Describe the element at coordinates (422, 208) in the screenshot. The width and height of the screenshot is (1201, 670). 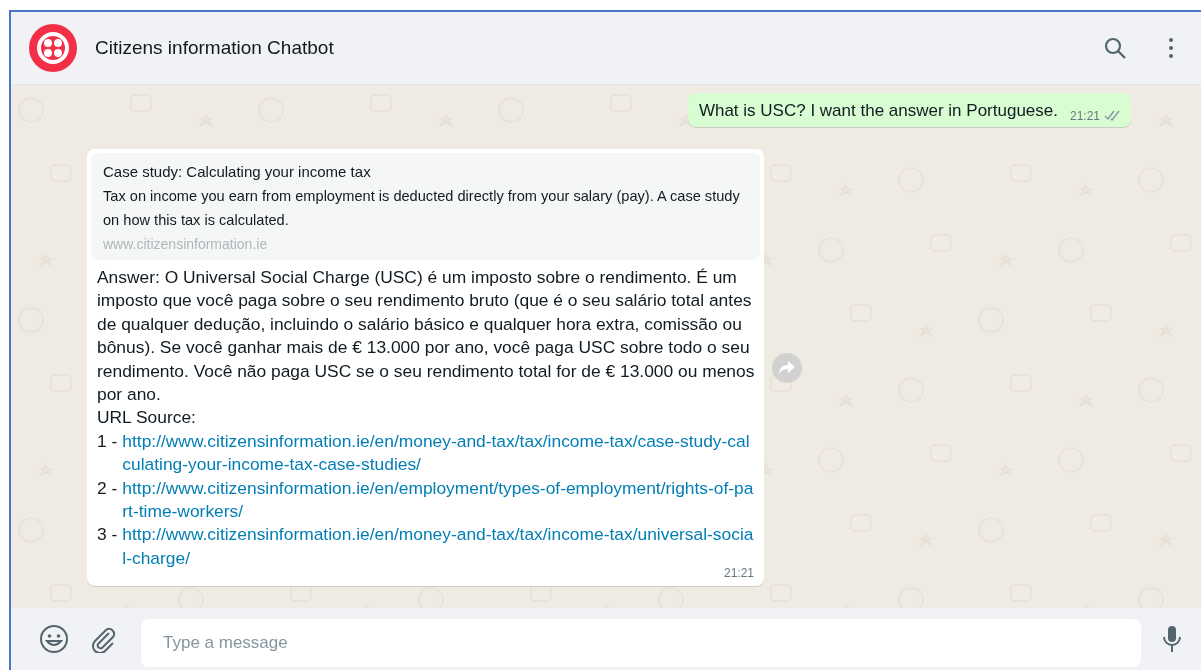
I see `preview-description: Tax on income you earn from employment is deducted directly from your salary (pay). A case study on how this tax is calculated.` at that location.